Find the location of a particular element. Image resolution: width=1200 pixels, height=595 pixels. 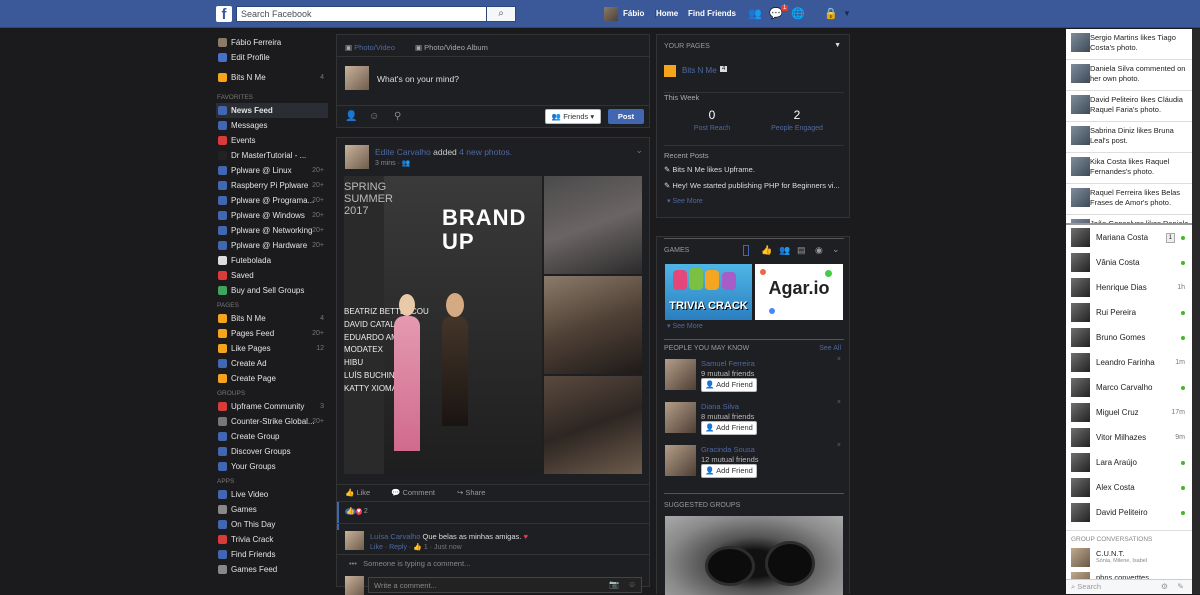

ticker-item: Sabrina Diniz likes Bruna Leal's post. is located at coordinates (1129, 137).